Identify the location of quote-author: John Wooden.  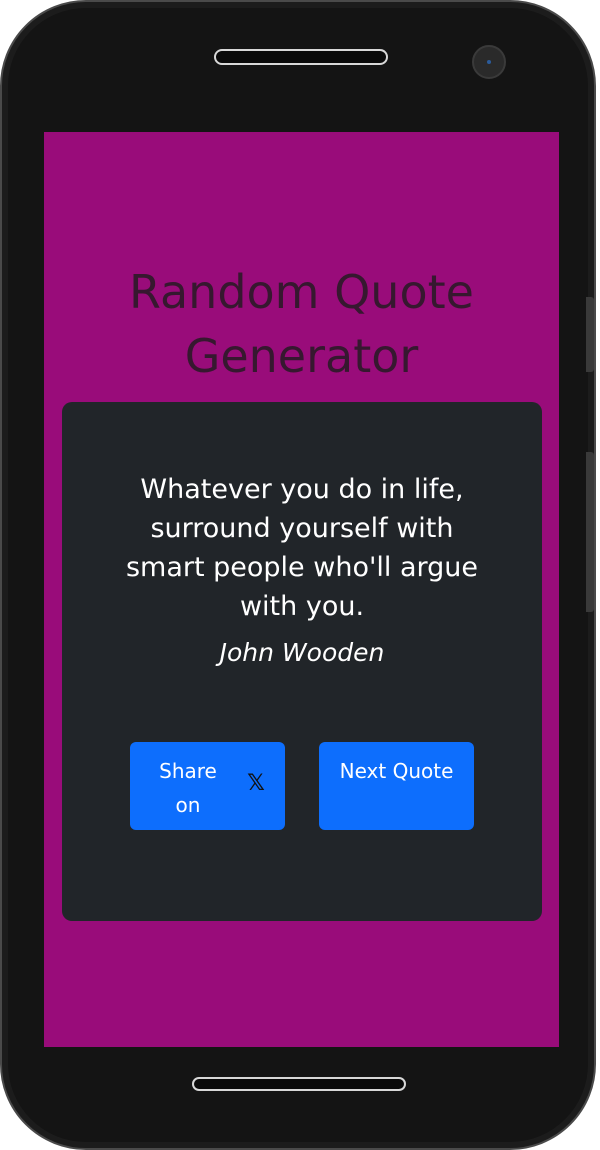
(302, 652).